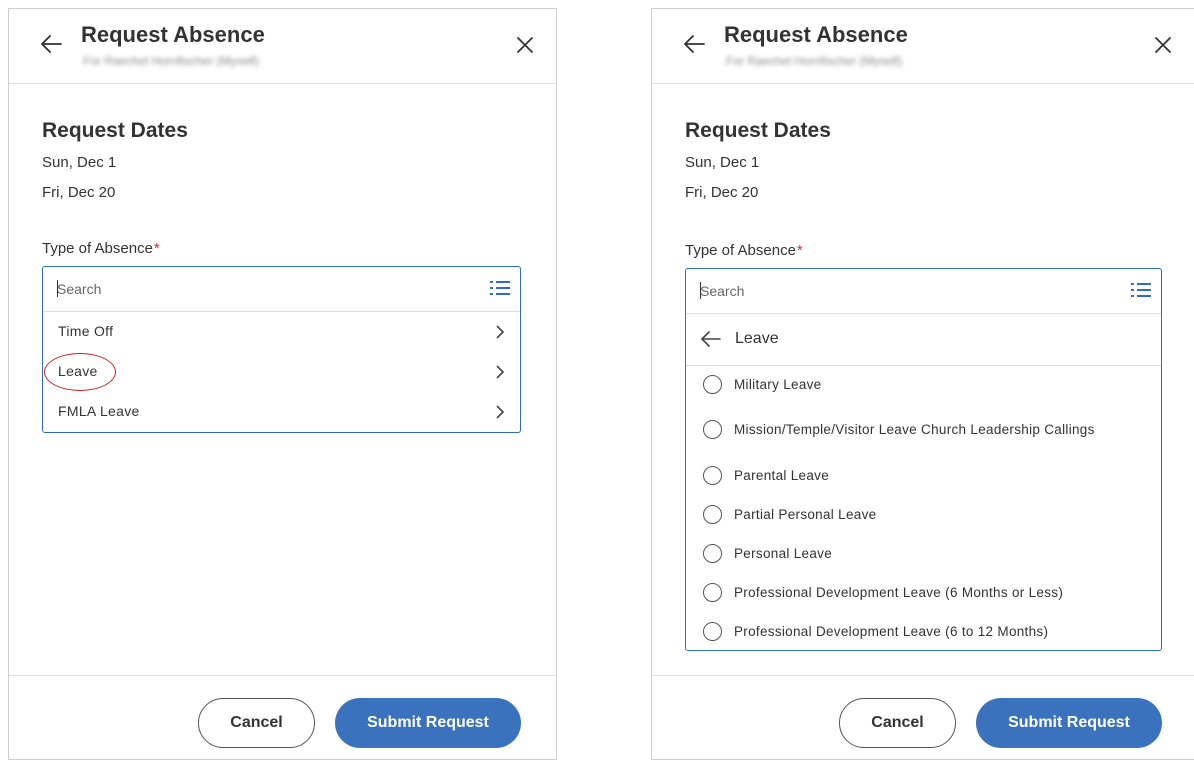  I want to click on option-label: Leave, so click(78, 371).